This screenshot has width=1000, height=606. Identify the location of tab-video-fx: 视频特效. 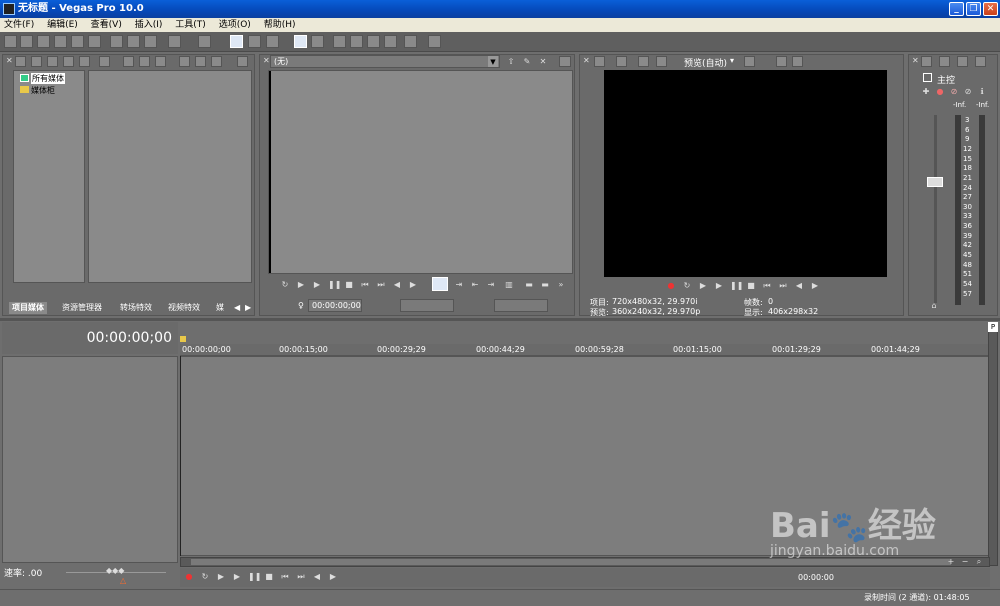
(184, 308).